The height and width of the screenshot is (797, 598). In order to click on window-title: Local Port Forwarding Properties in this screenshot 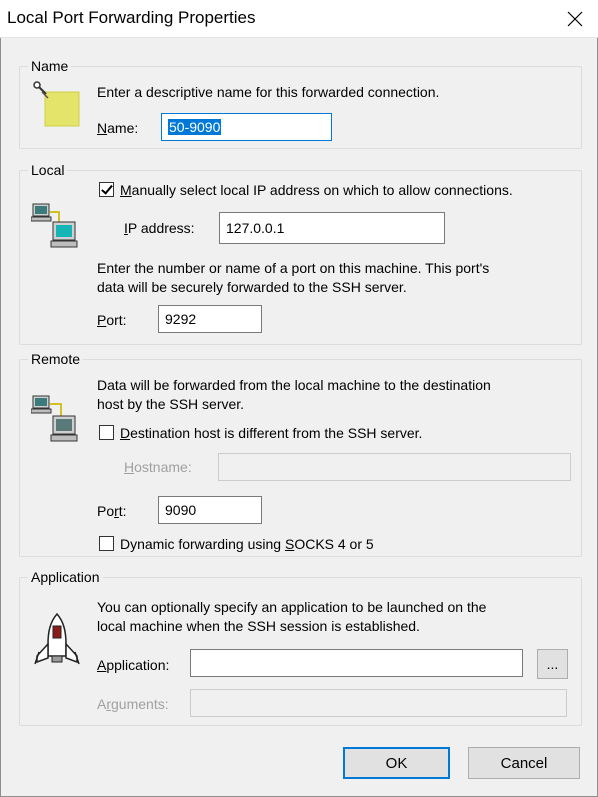, I will do `click(131, 17)`.